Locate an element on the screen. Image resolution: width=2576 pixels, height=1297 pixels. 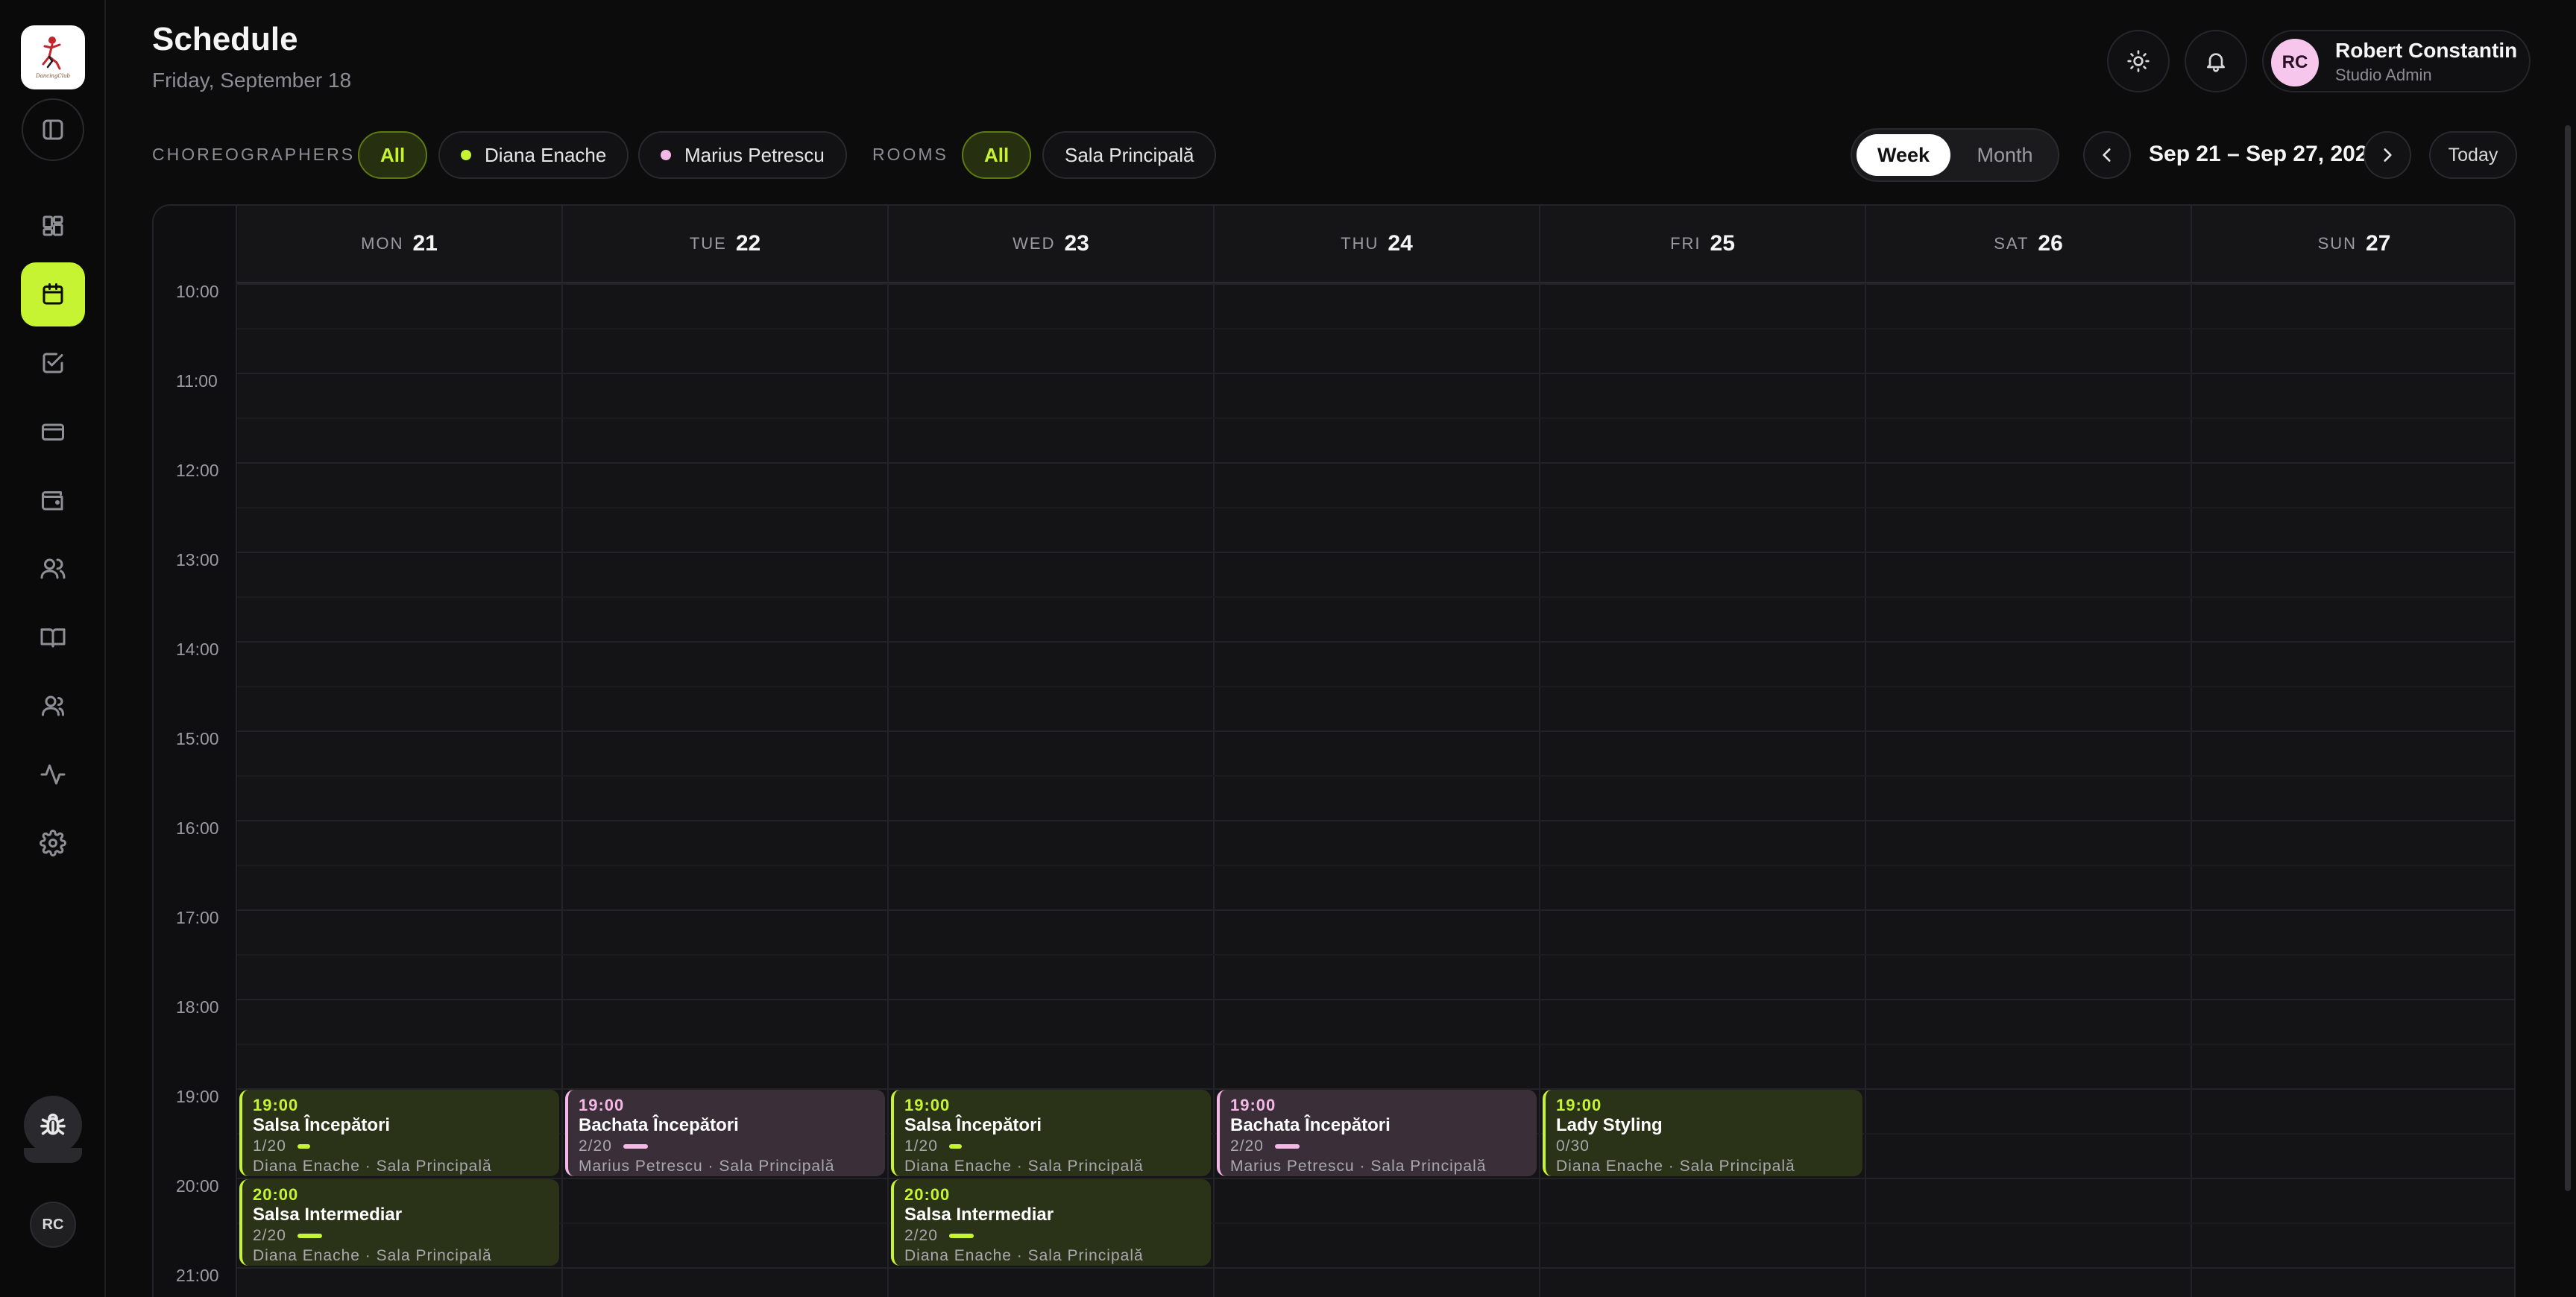
time-label: 18:00 is located at coordinates (197, 1007).